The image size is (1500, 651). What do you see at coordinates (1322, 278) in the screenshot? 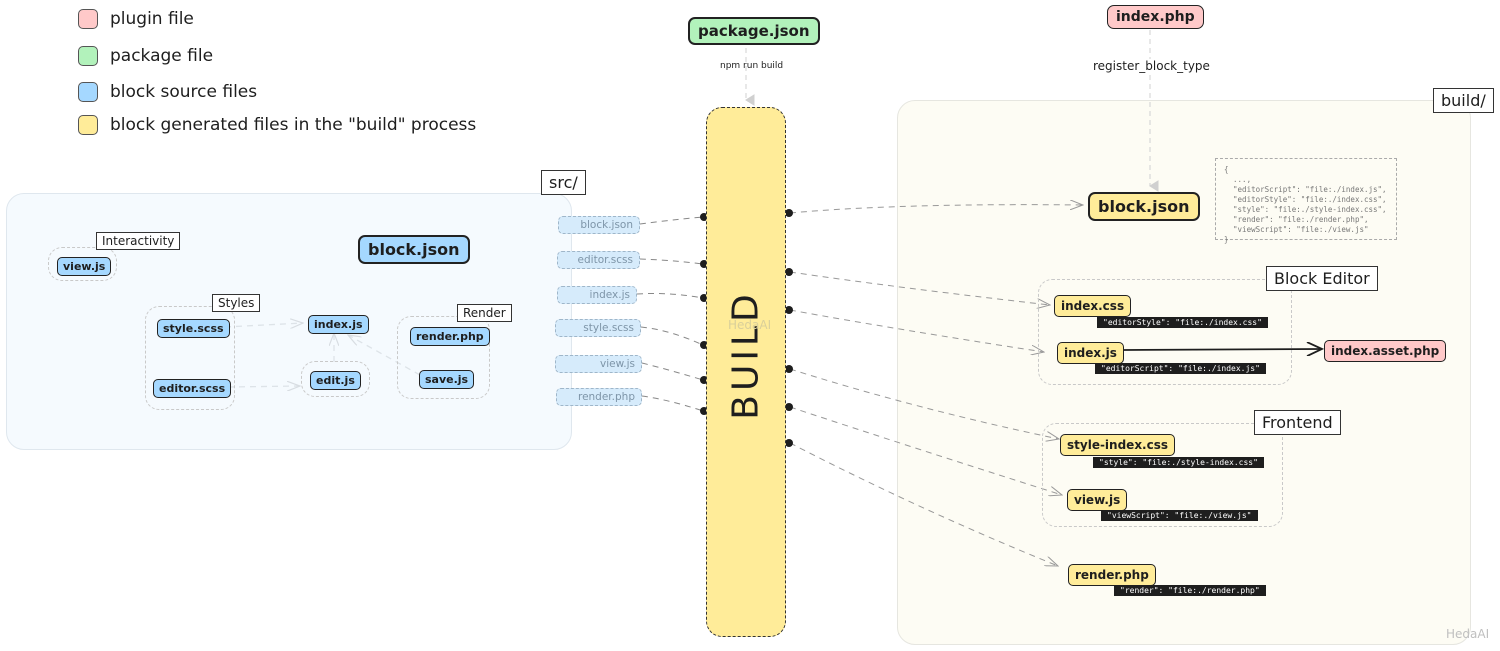
I see `block-editor-label: Block Editor` at bounding box center [1322, 278].